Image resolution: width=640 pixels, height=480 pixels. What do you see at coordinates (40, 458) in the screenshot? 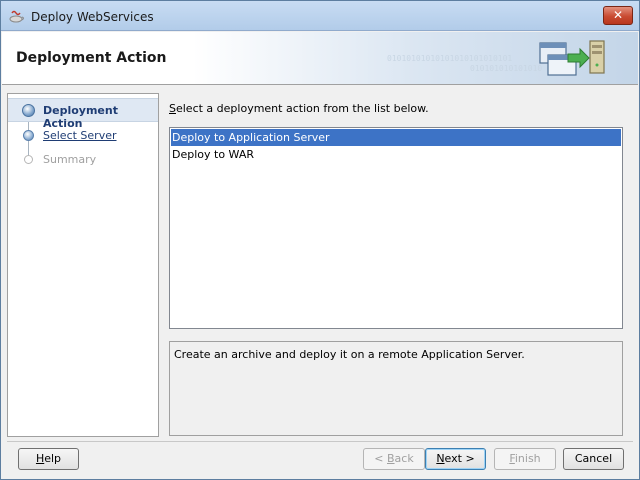
I see `help-mnemonic: H` at bounding box center [40, 458].